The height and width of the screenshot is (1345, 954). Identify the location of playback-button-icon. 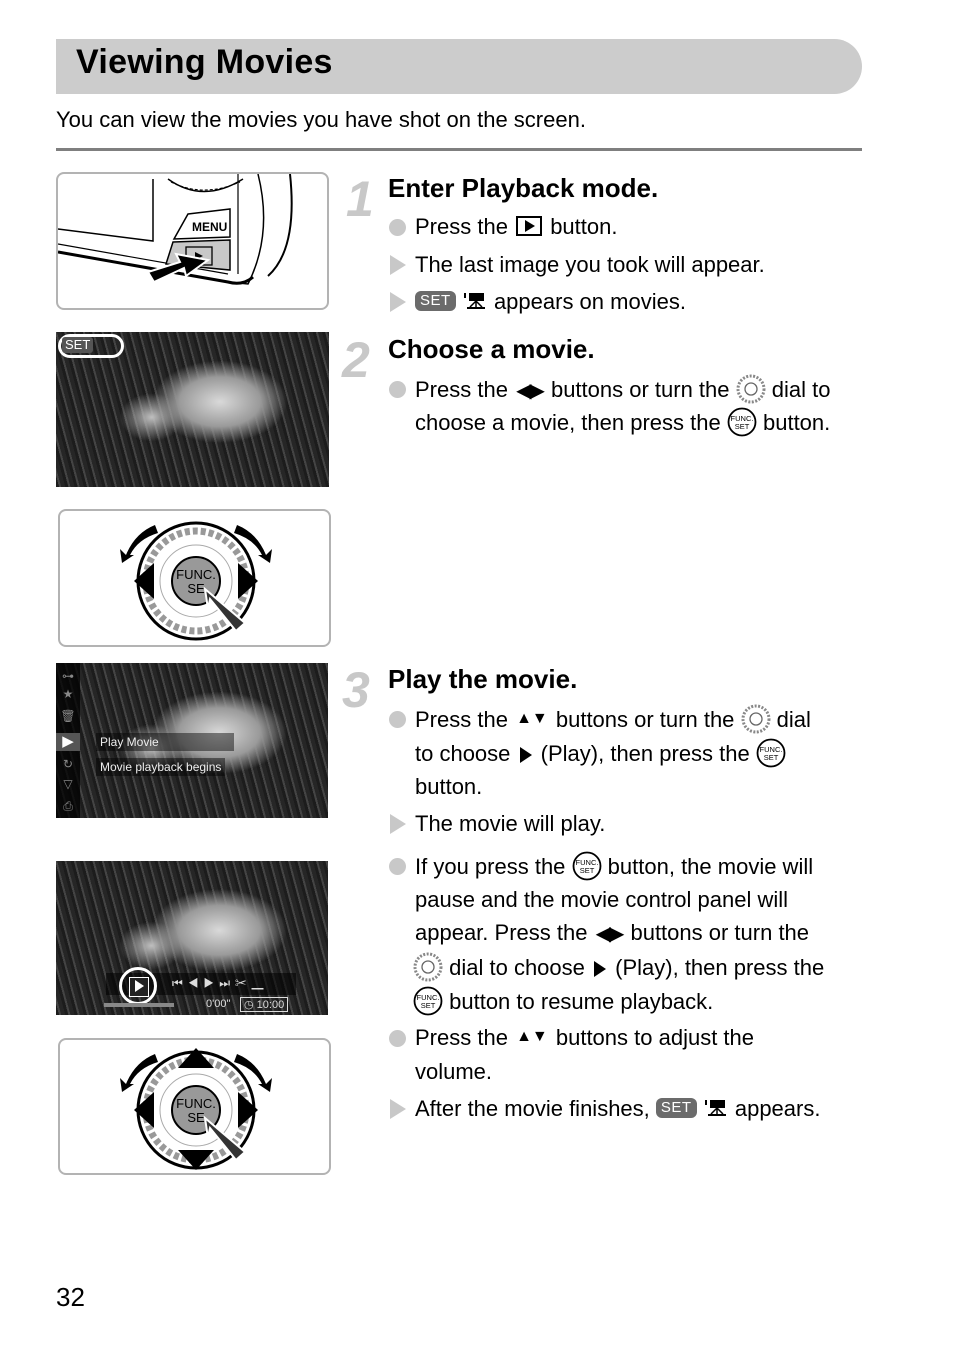
(529, 226).